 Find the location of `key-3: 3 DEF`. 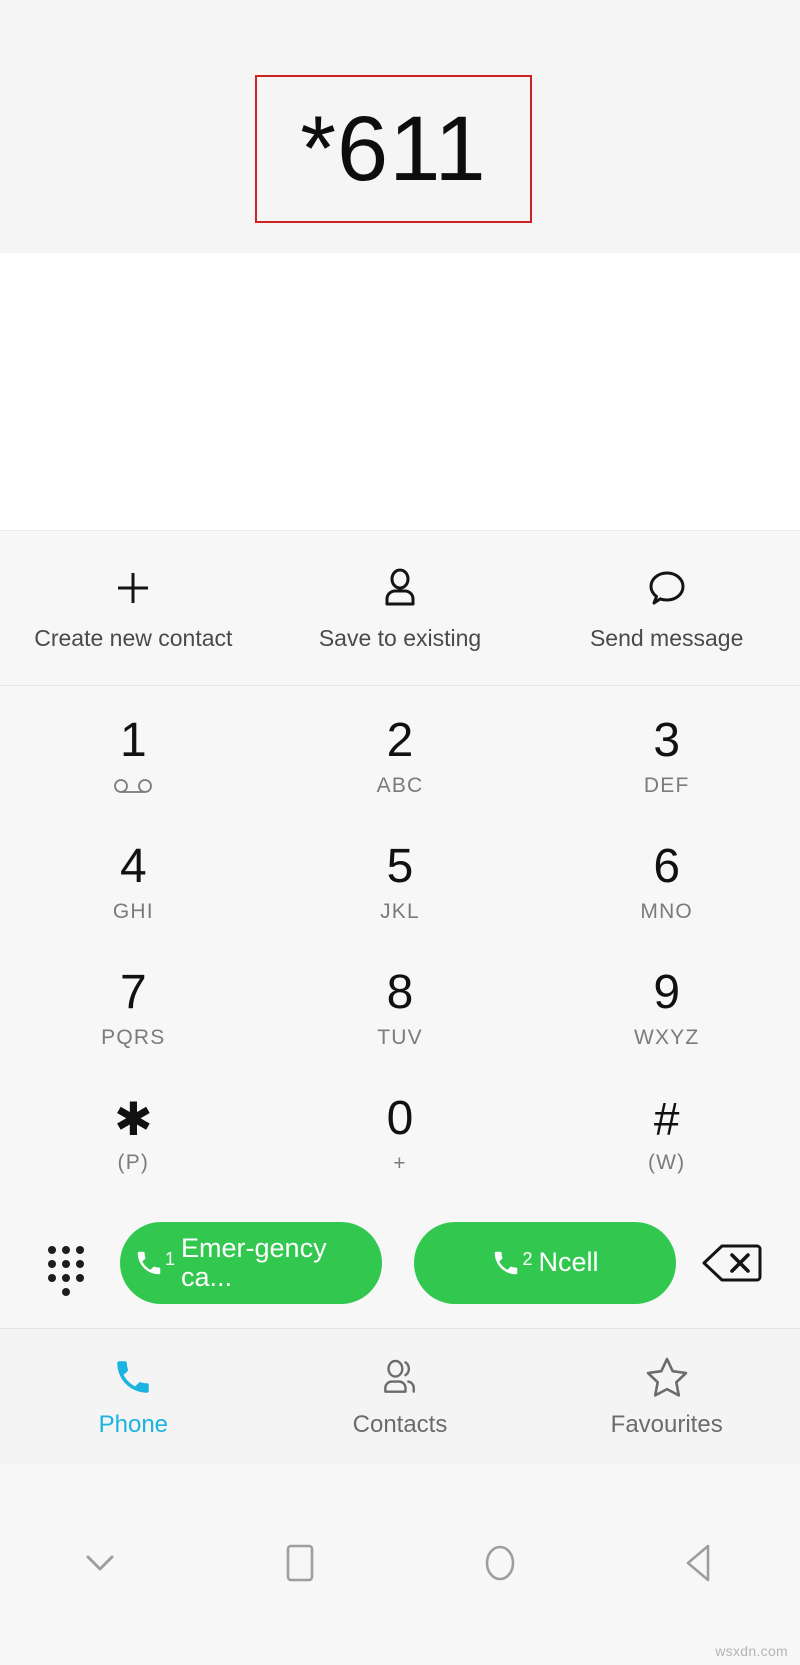

key-3: 3 DEF is located at coordinates (666, 757).